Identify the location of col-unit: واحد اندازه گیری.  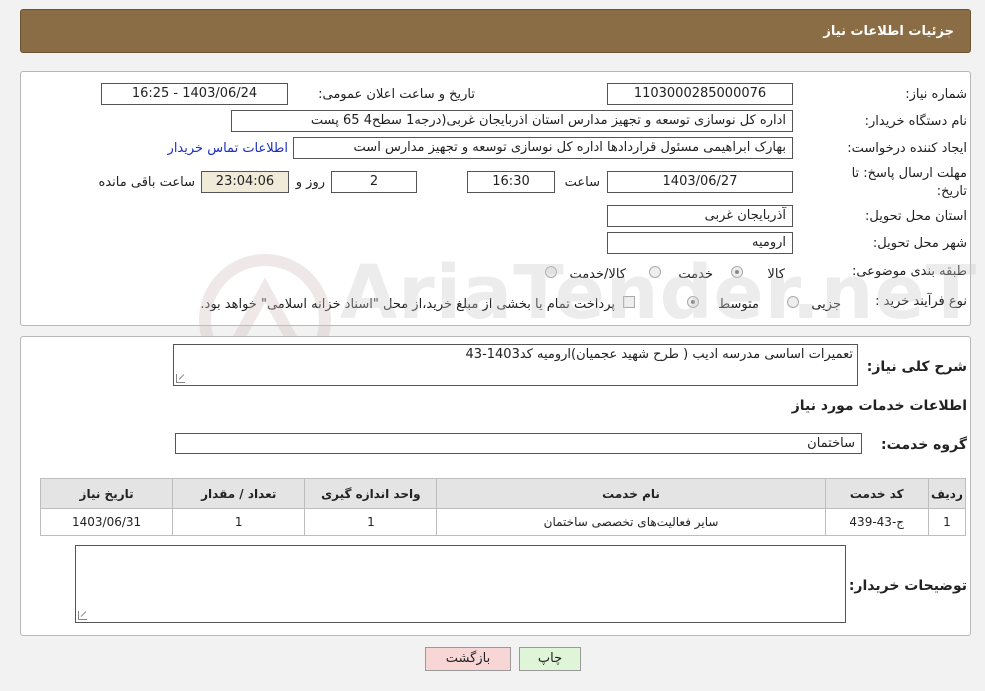
(371, 493).